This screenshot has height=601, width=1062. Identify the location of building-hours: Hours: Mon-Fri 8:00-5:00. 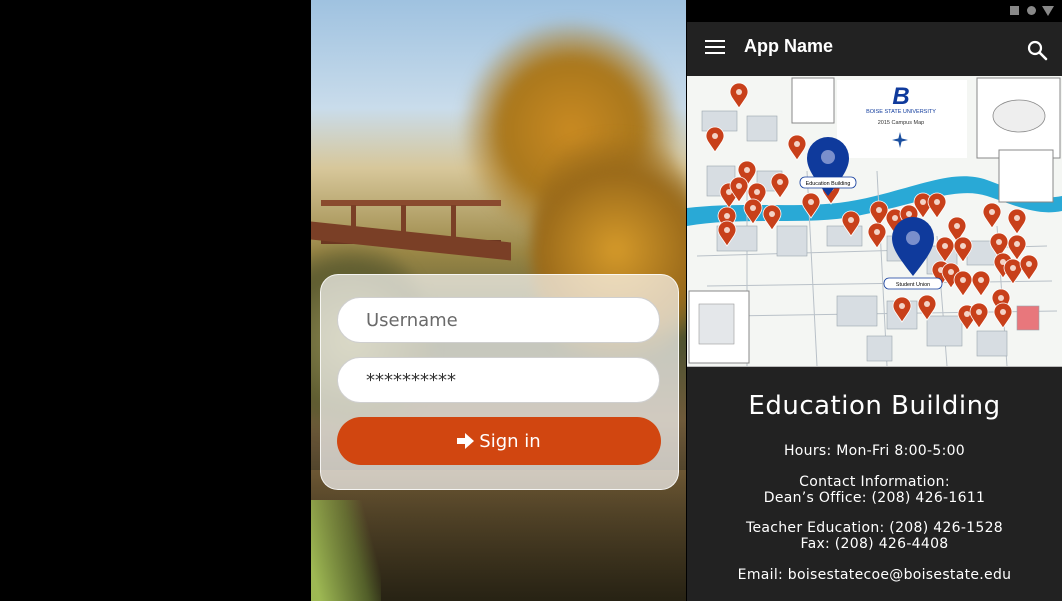
(874, 451).